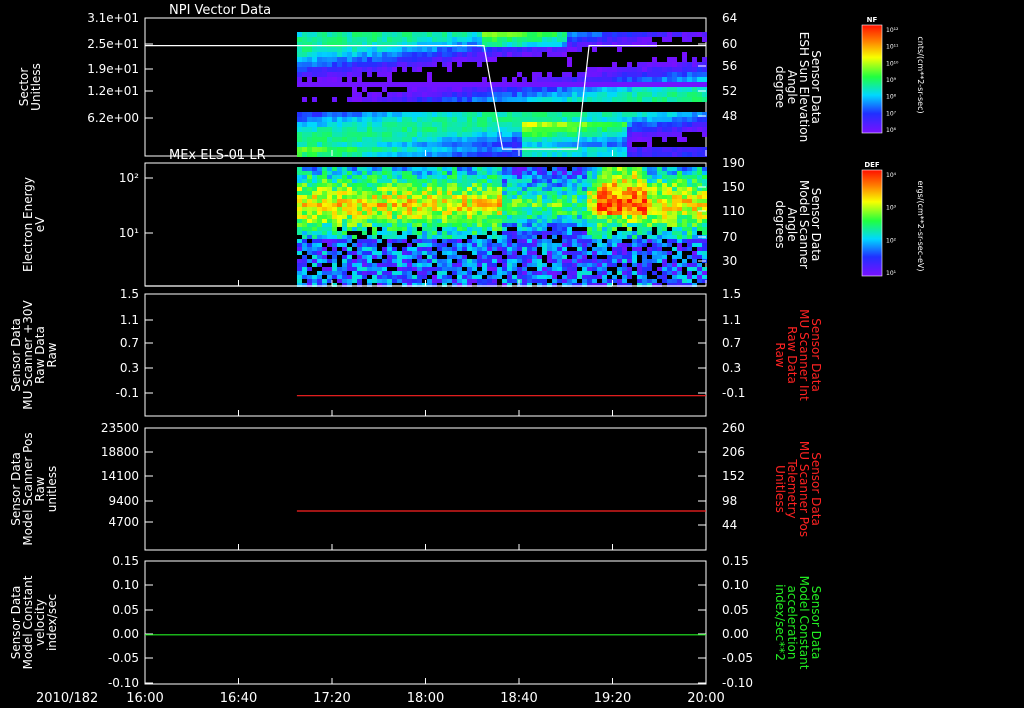  What do you see at coordinates (733, 163) in the screenshot?
I see `y-tick-label-right: 190` at bounding box center [733, 163].